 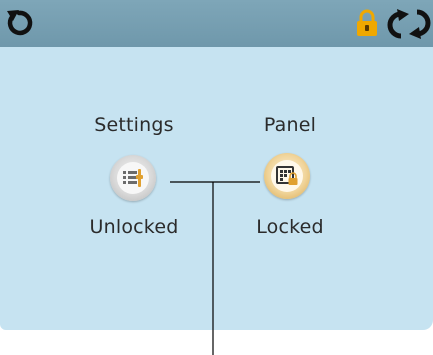 I want to click on panel-button, so click(x=287, y=176).